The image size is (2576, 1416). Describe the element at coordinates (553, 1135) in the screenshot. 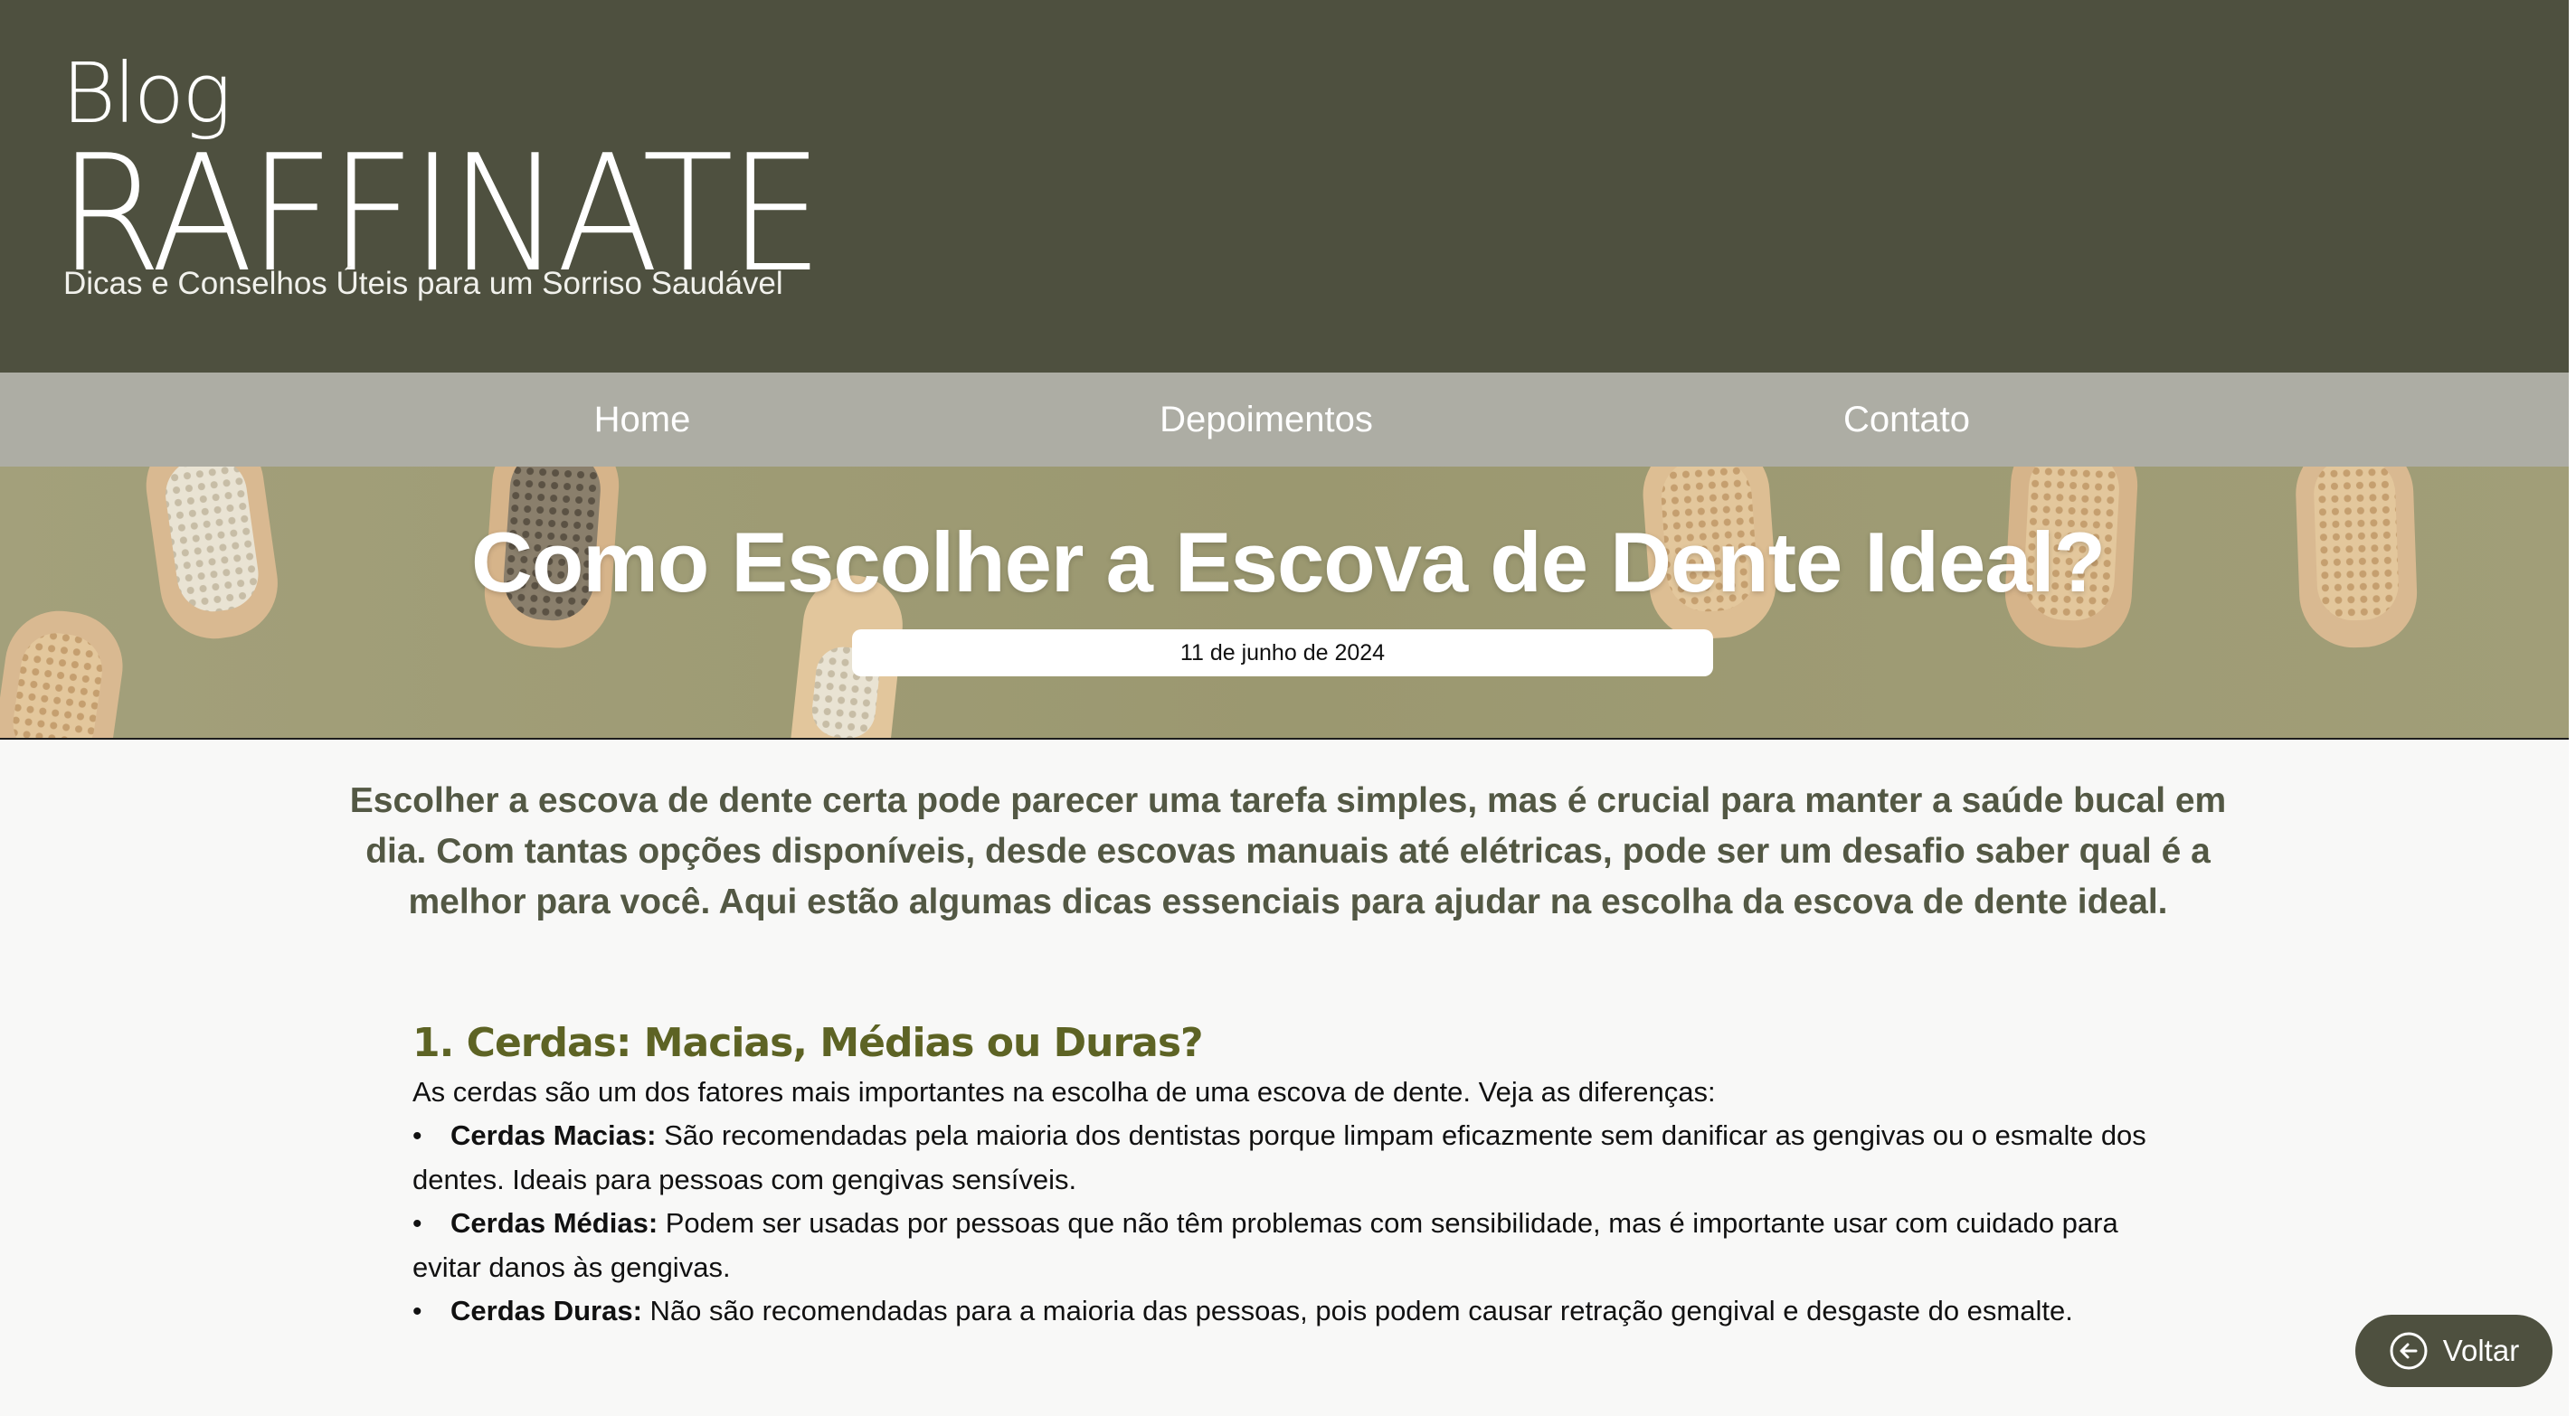

I see `list-item-term: Cerdas Macias:` at that location.